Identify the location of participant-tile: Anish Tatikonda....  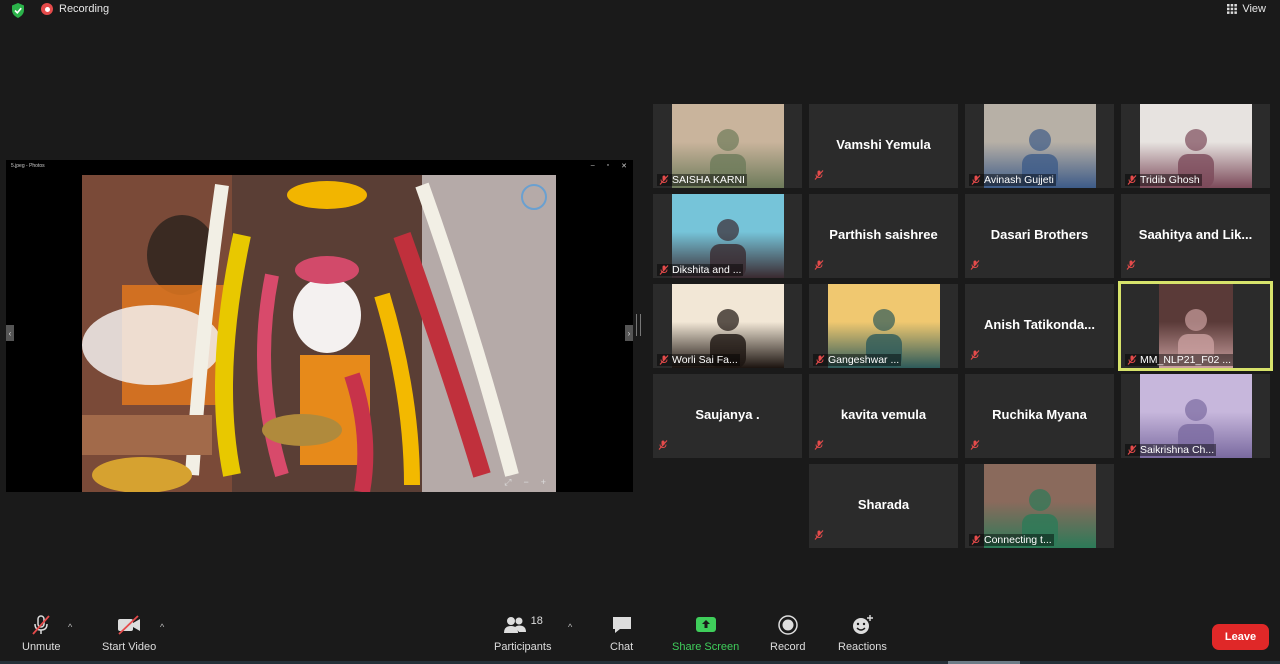
(1039, 326).